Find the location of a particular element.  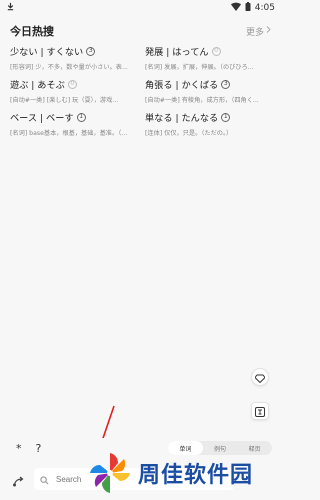

hot-search-header: 今日热搜 更多 is located at coordinates (140, 31).